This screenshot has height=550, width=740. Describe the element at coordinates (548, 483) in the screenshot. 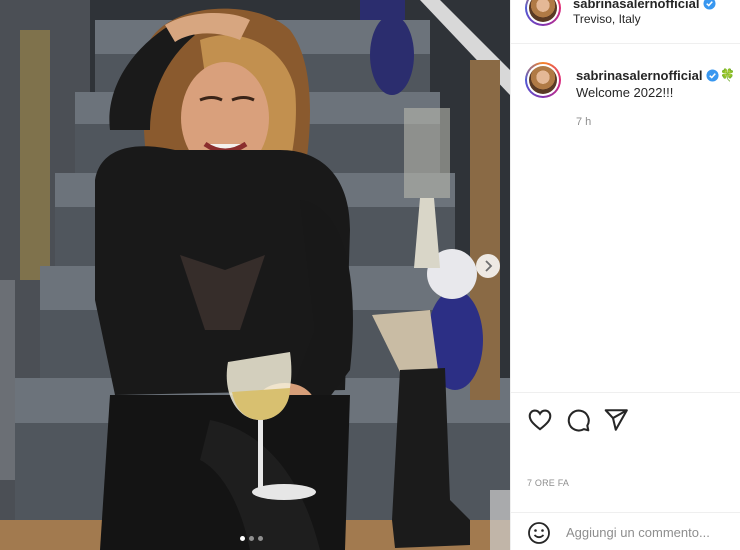

I see `post-timestamp: 7 ORE FA` at that location.